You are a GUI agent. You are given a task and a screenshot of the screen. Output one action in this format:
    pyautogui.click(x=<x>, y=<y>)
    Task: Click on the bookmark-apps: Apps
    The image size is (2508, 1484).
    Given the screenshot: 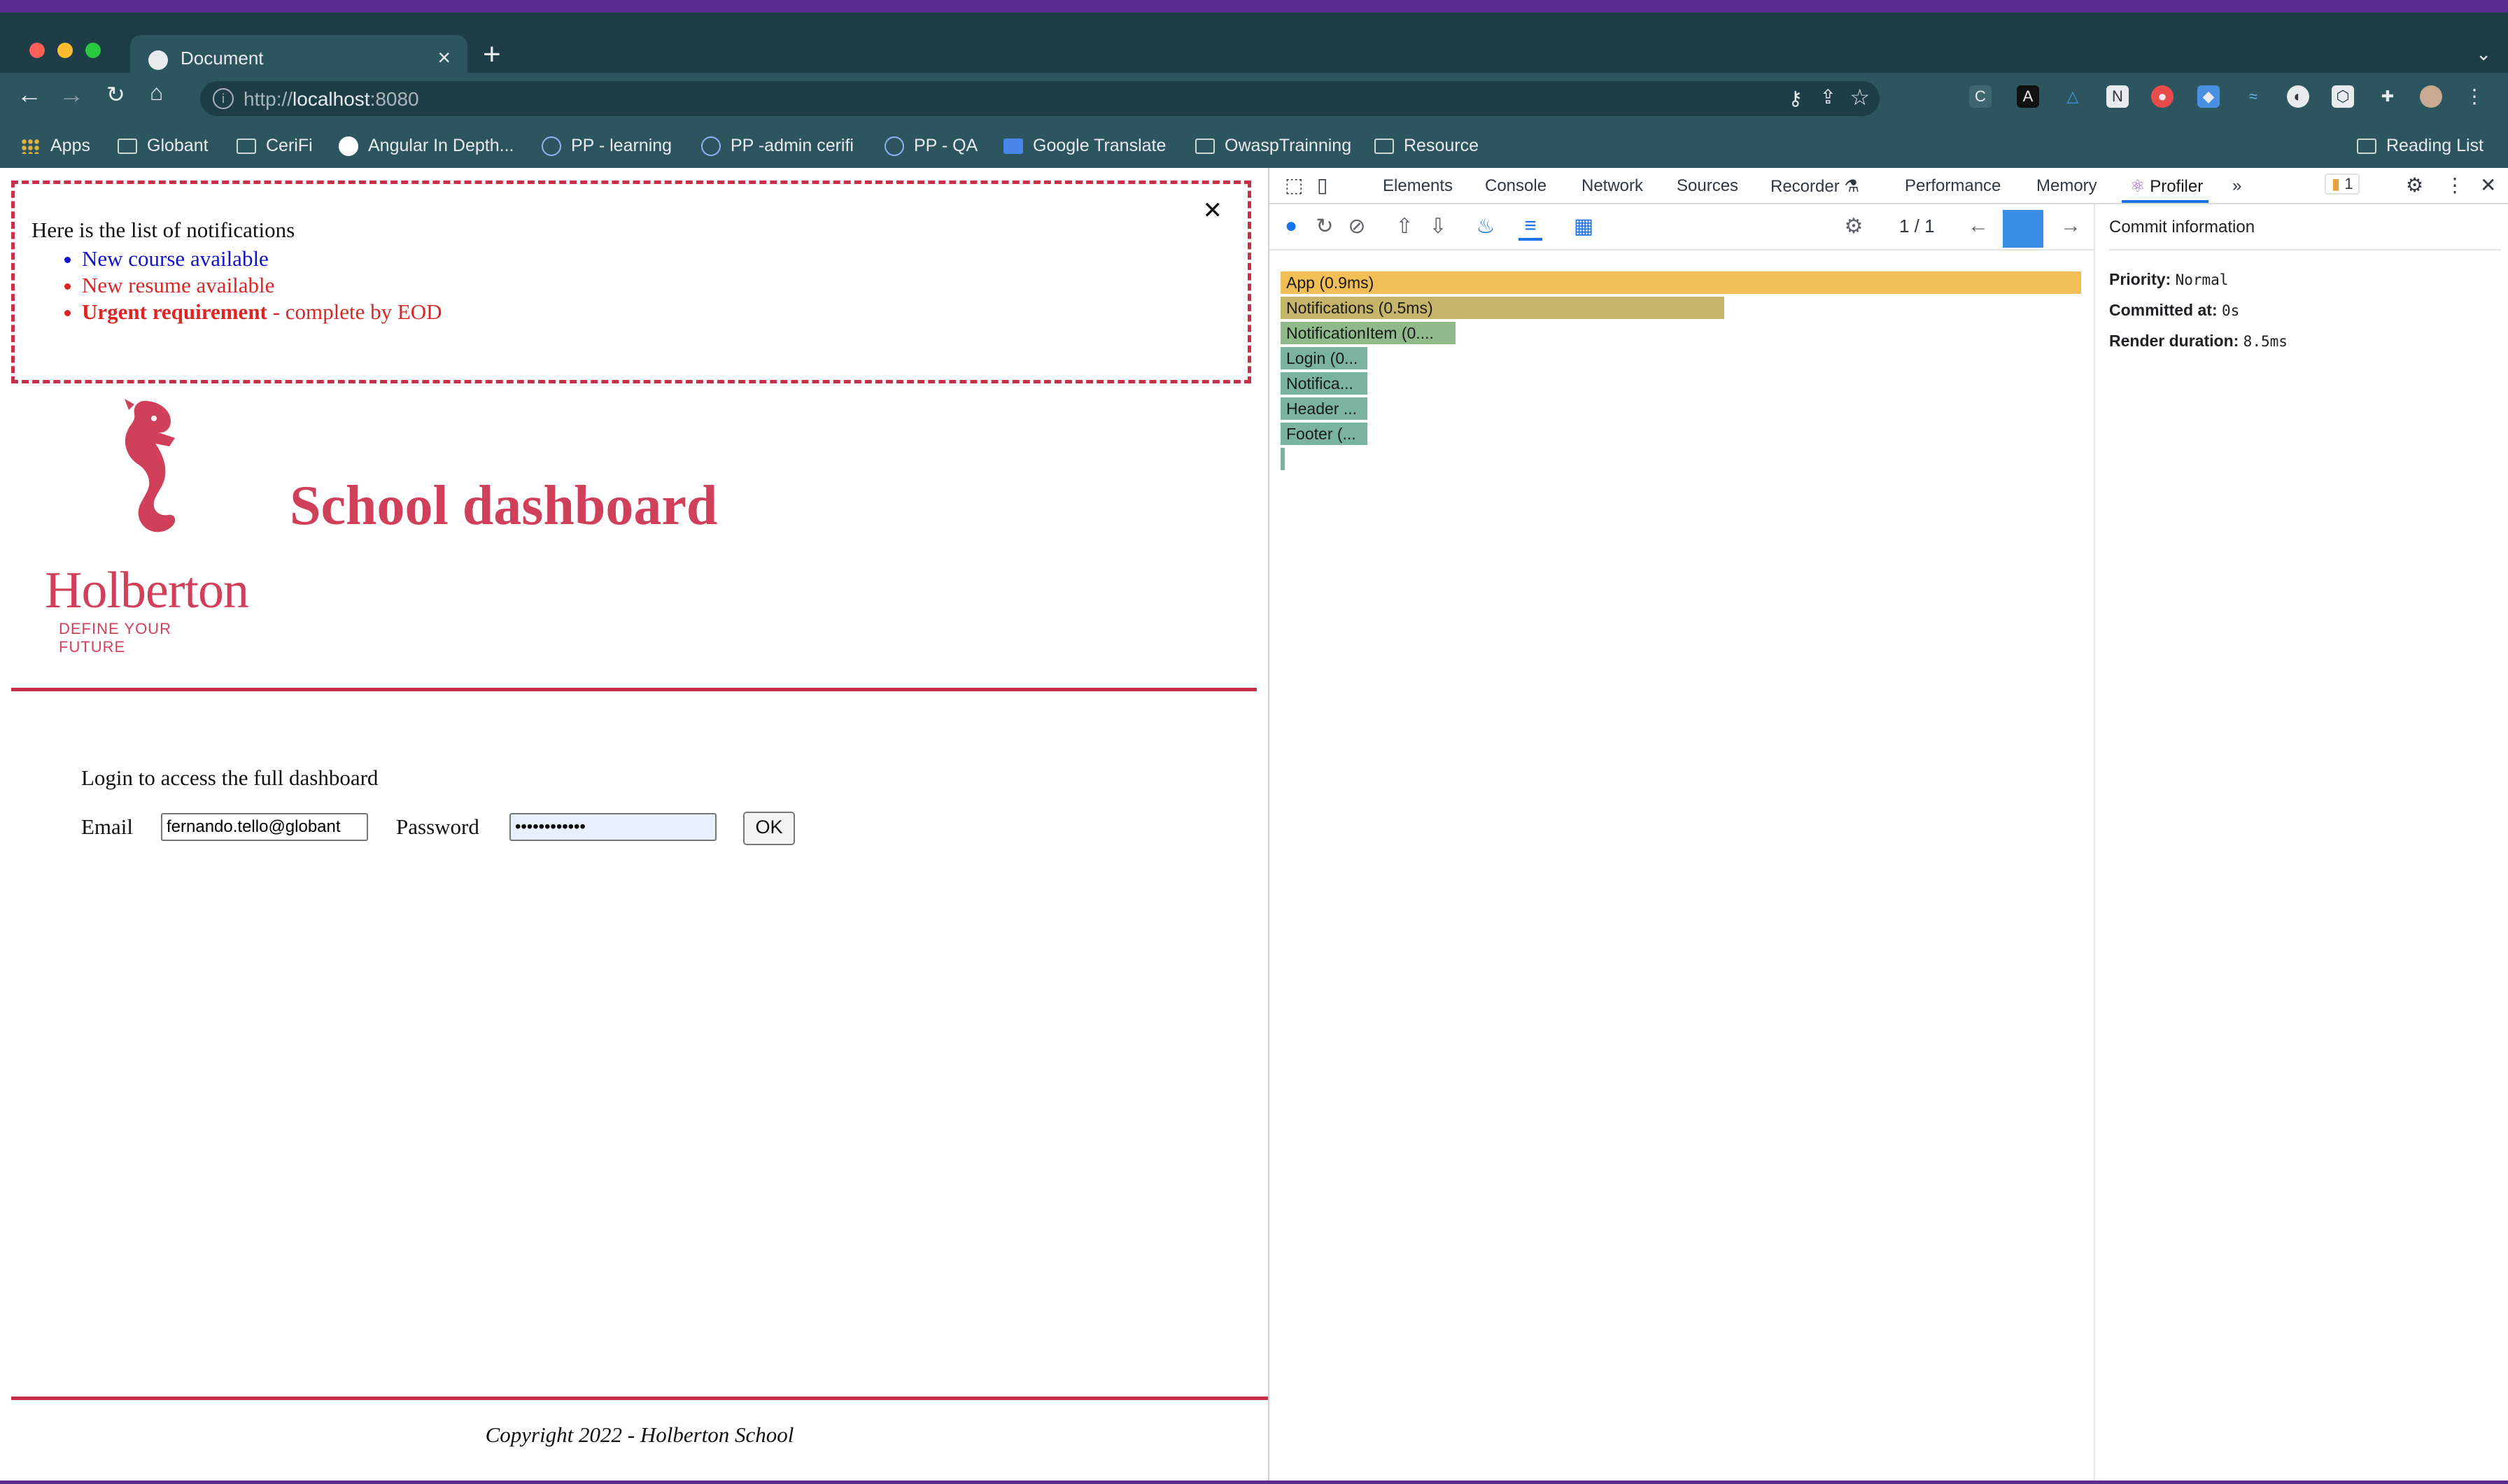 What is the action you would take?
    pyautogui.click(x=55, y=146)
    